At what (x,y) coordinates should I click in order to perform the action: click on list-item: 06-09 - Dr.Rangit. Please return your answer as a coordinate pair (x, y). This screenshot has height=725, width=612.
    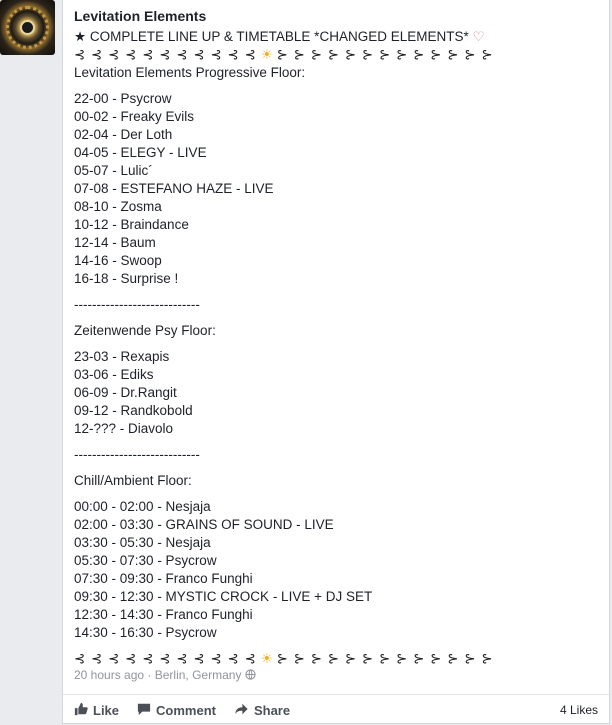
    Looking at the image, I should click on (125, 392).